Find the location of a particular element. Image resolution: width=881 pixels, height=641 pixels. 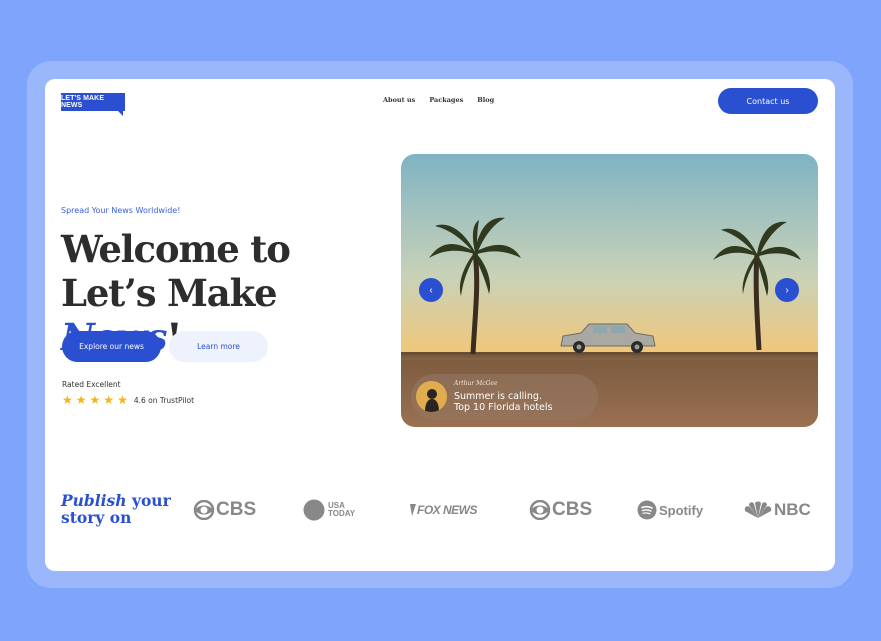

brand-fox-news: FOX NEWS is located at coordinates (443, 510).